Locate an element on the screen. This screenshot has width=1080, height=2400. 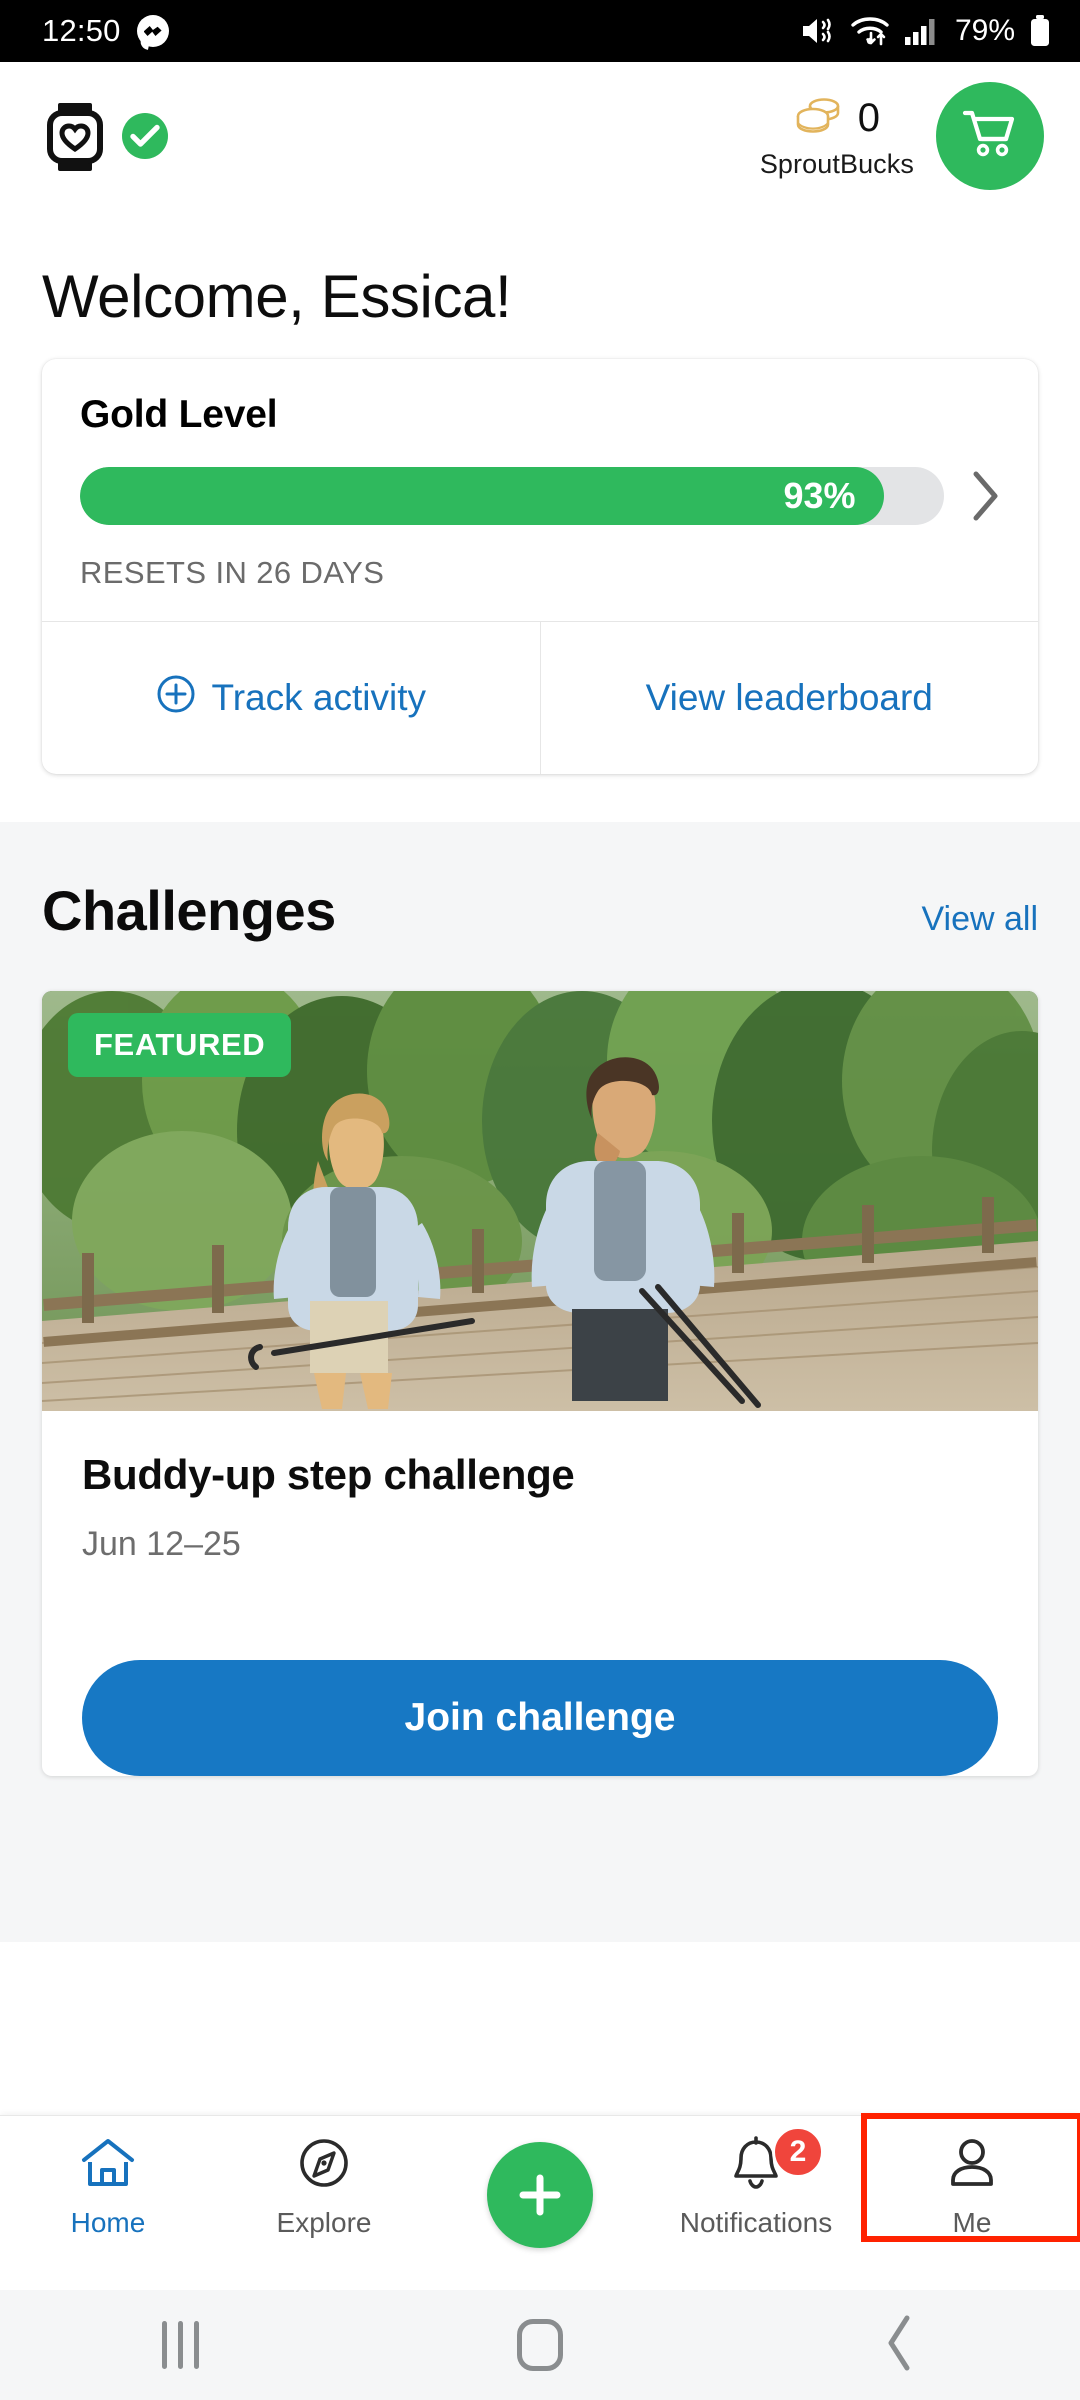
recents-button is located at coordinates (180, 2345).